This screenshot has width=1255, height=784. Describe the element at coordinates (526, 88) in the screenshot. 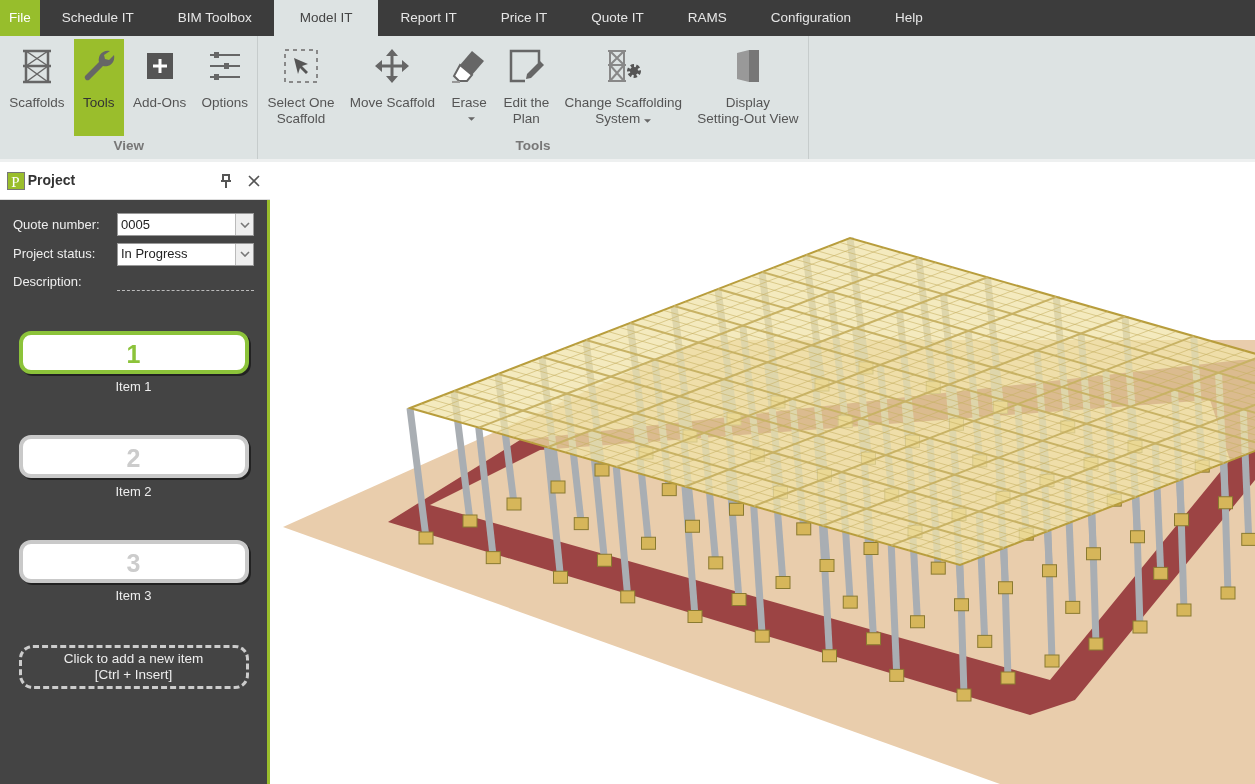

I see `ribbon-button: Edit the Plan` at that location.